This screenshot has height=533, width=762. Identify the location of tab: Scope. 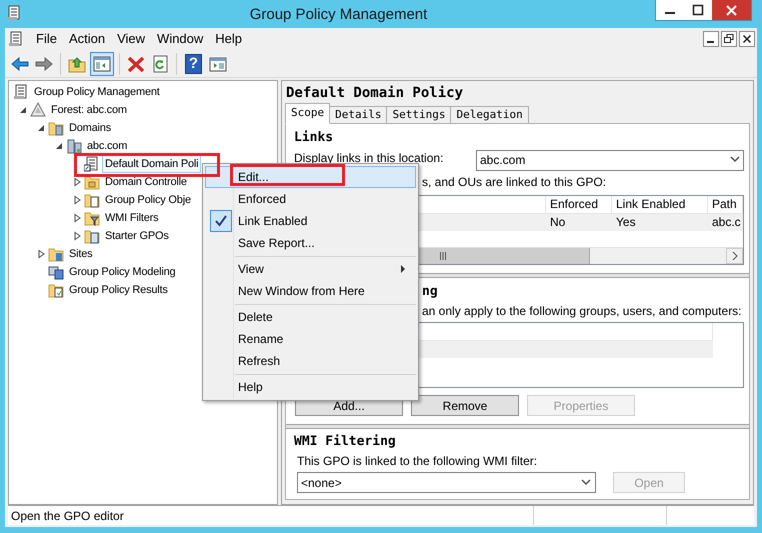
(307, 113).